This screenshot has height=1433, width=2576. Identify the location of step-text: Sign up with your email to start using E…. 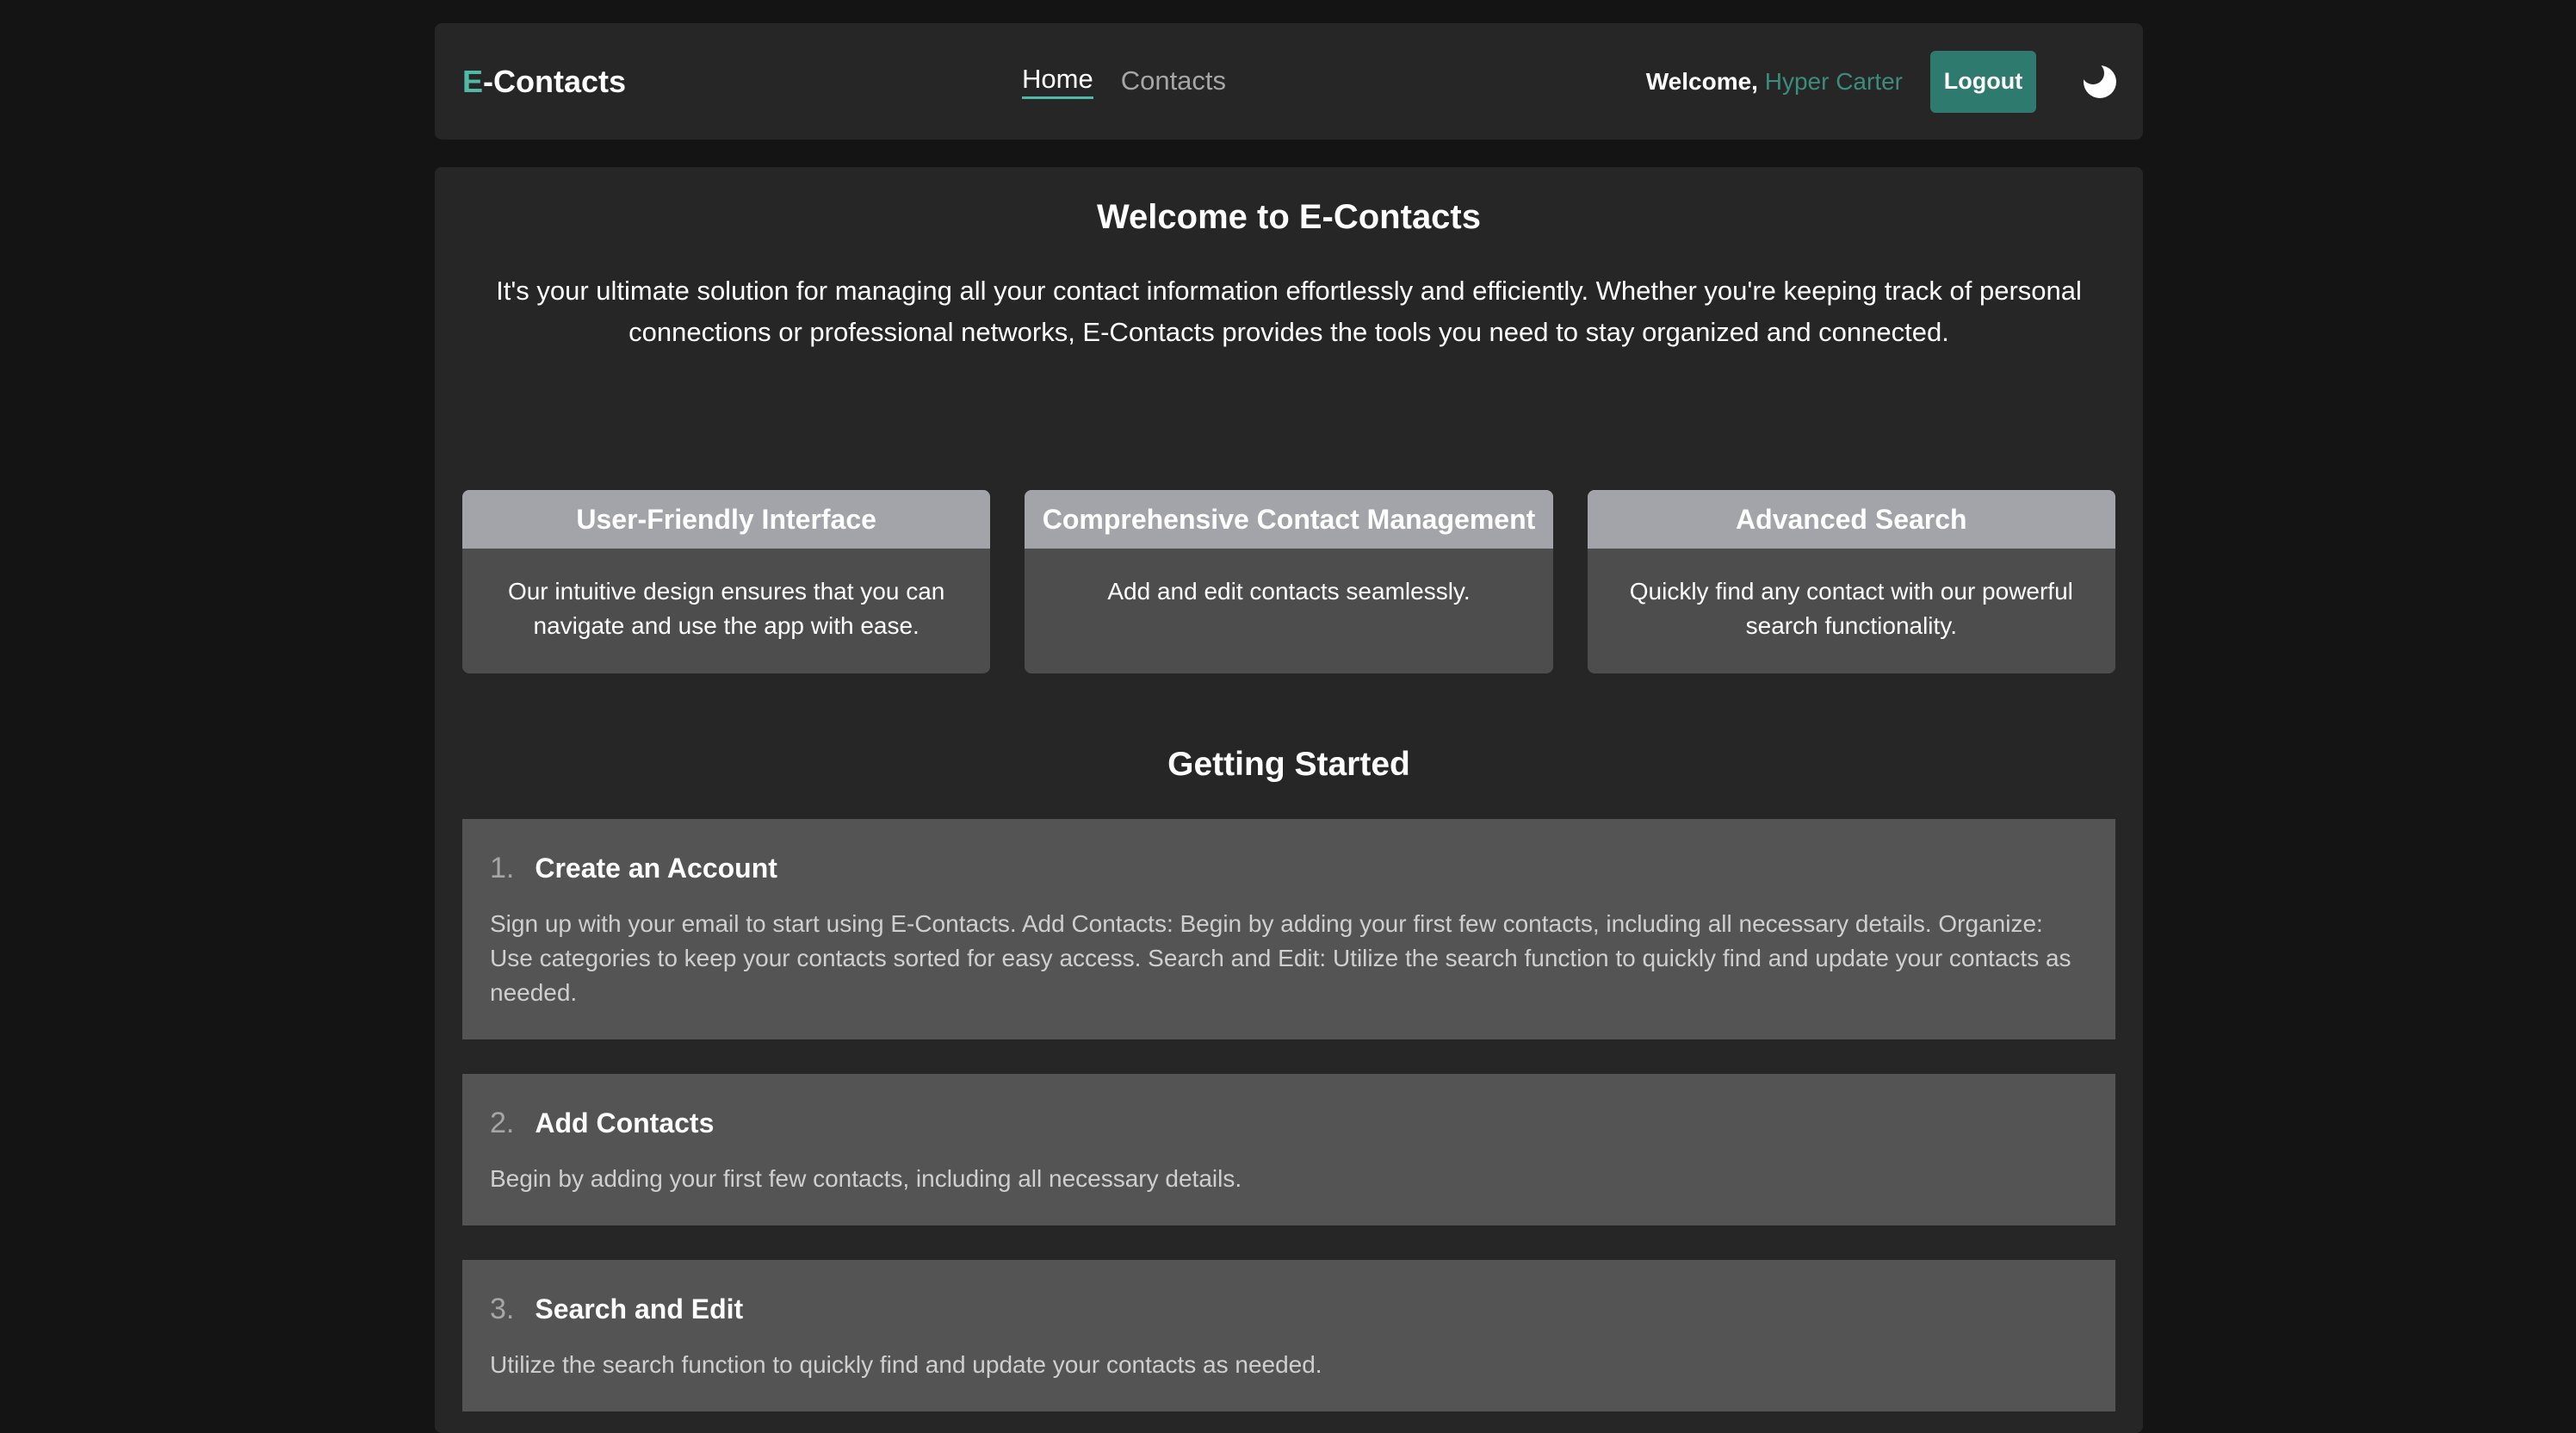
(1280, 958).